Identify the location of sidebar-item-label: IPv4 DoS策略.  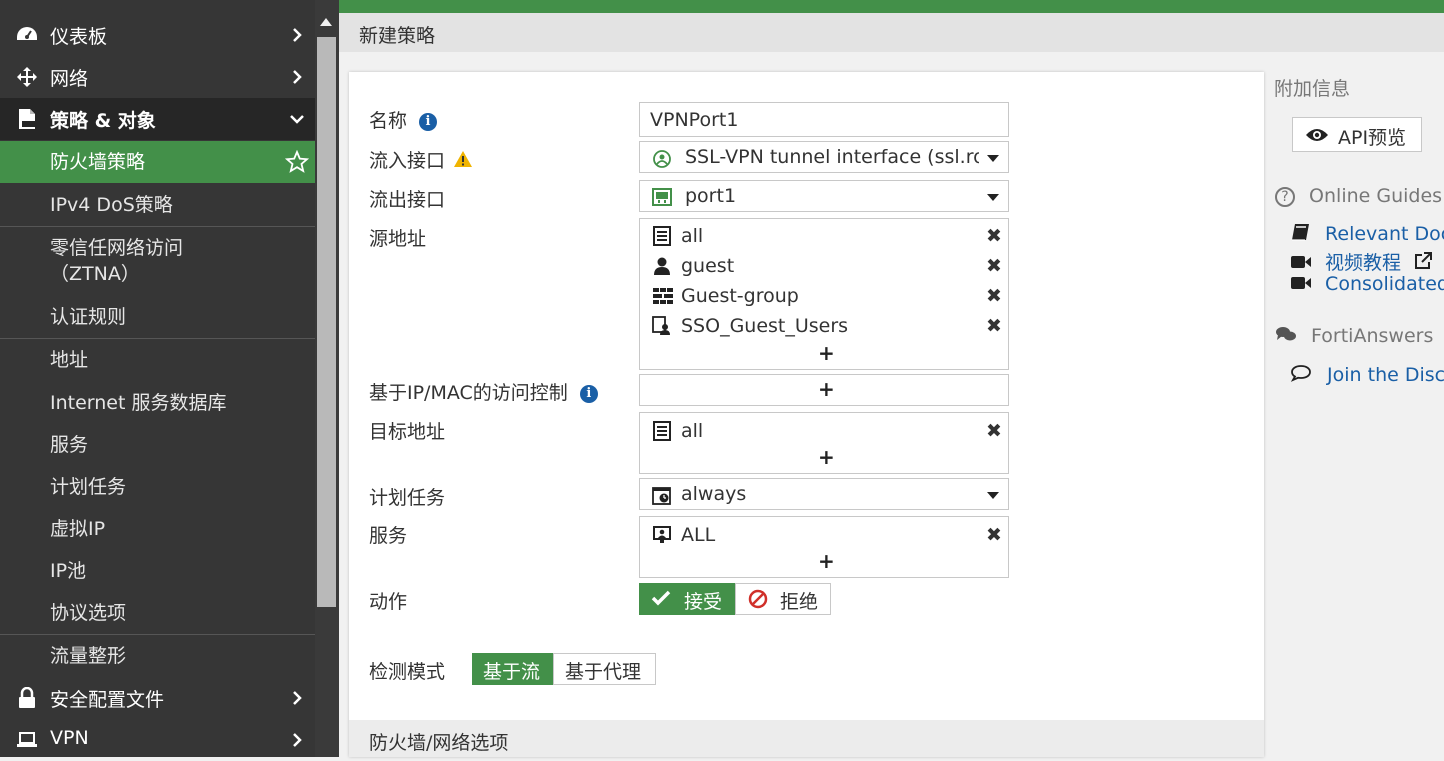
(111, 205).